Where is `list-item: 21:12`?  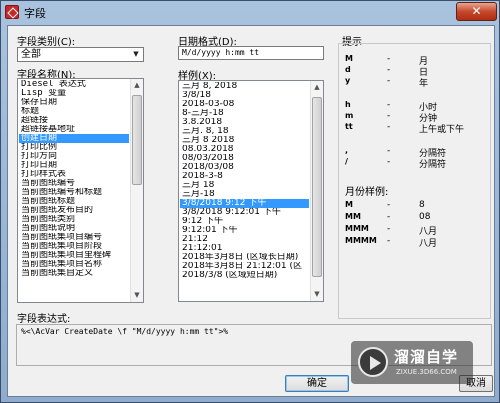
list-item: 21:12 is located at coordinates (244, 239).